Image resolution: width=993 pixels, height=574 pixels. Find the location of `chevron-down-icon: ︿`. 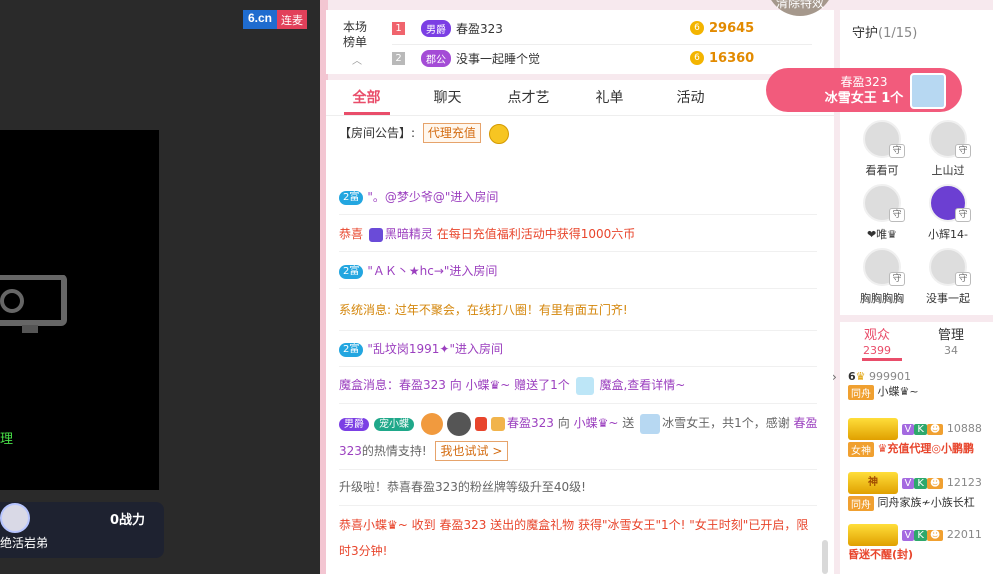

chevron-down-icon: ︿ is located at coordinates (357, 59).